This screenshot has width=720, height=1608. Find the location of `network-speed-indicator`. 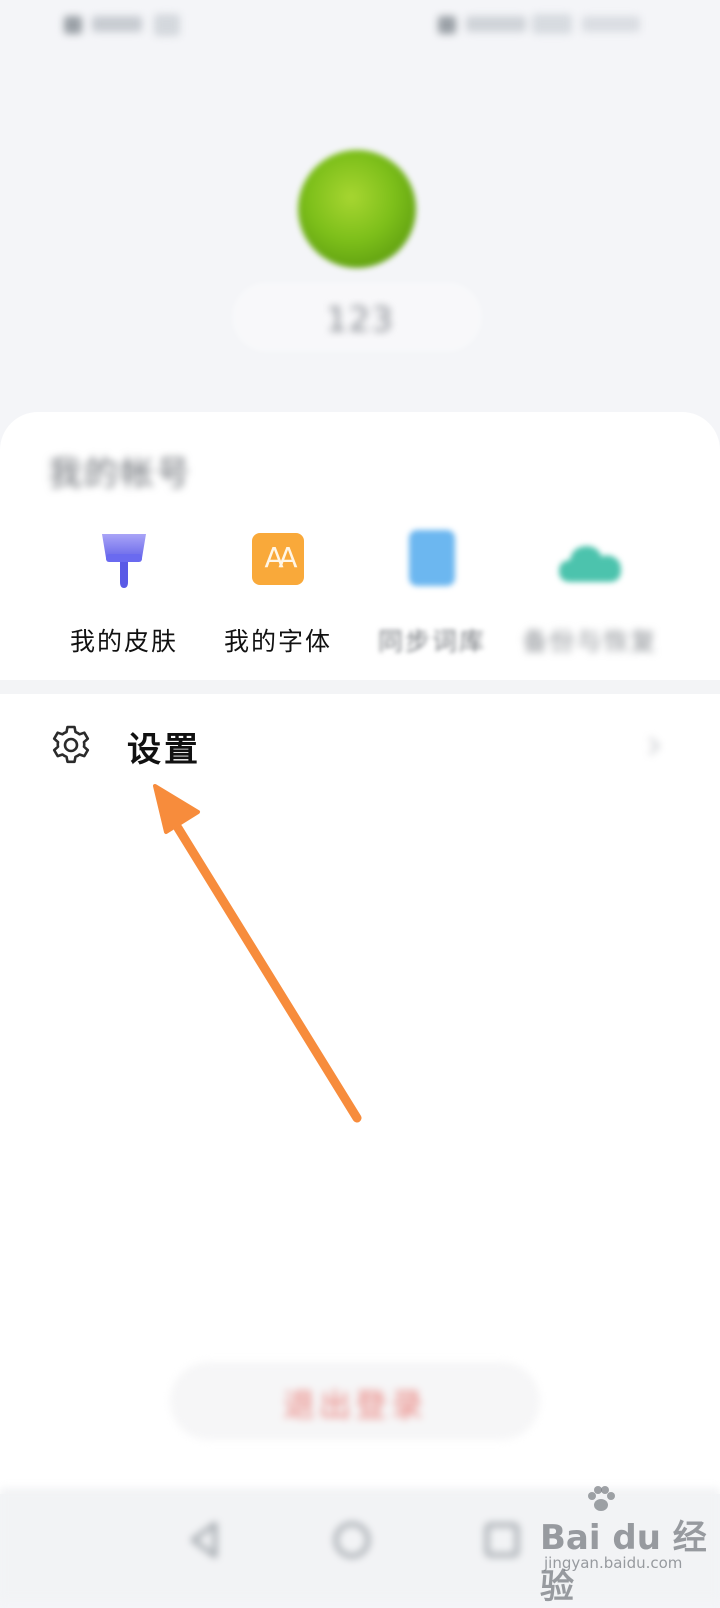

network-speed-indicator is located at coordinates (496, 24).